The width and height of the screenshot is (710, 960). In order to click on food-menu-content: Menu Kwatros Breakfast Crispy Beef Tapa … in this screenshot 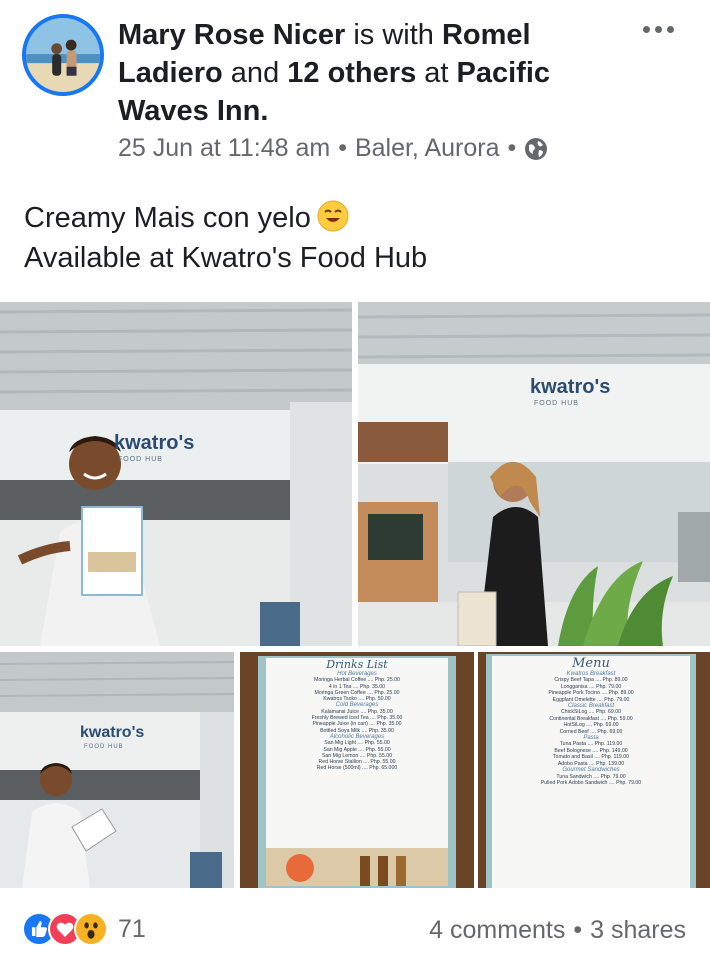, I will do `click(591, 772)`.